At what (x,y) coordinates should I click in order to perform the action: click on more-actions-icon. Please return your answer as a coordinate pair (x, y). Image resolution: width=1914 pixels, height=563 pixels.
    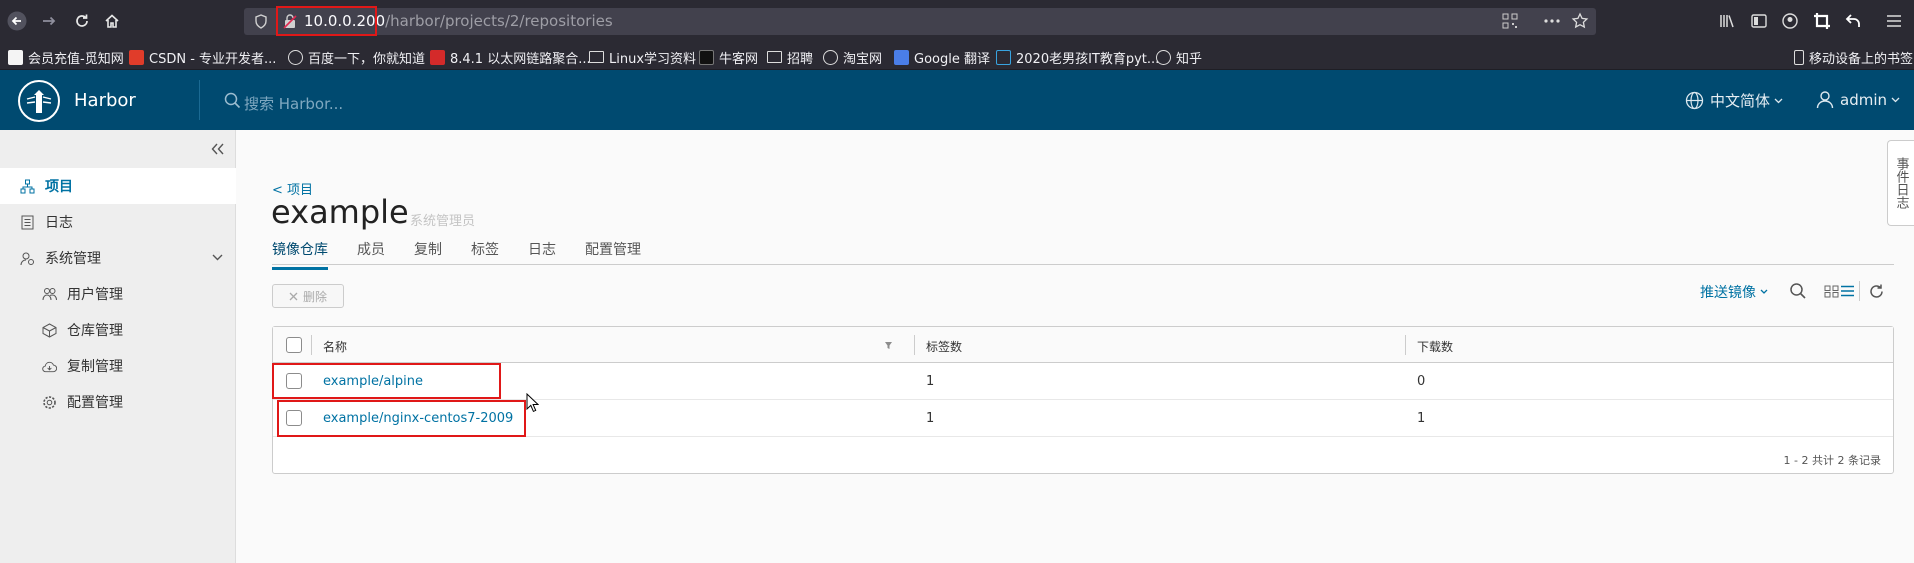
    Looking at the image, I should click on (1552, 21).